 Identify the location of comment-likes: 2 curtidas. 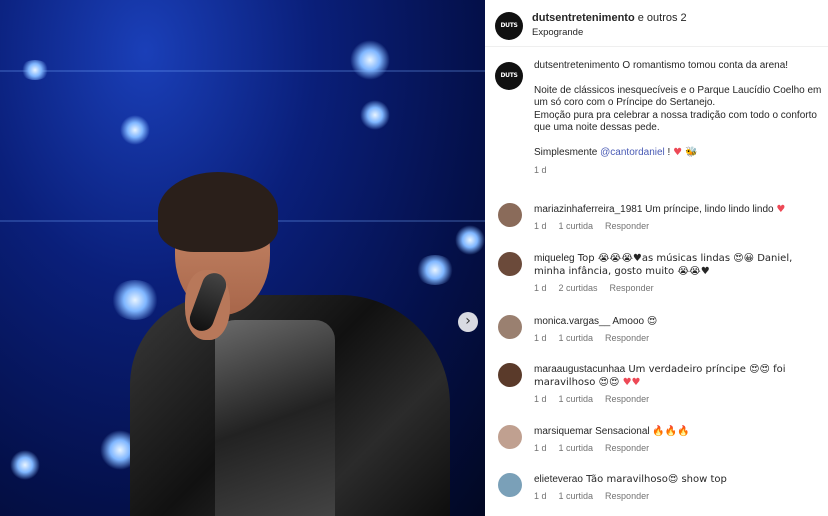
(578, 288).